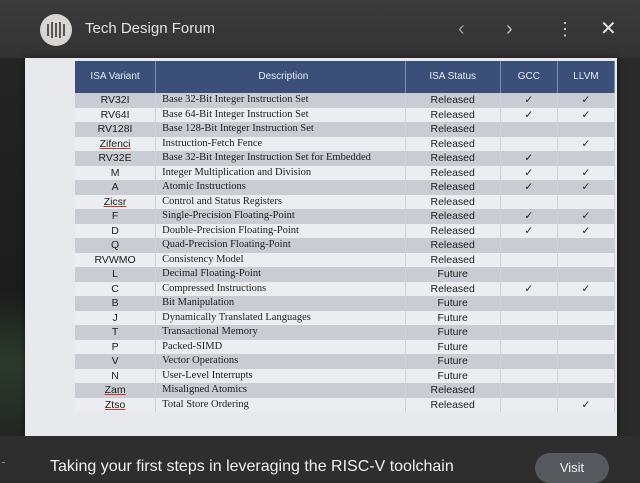 The image size is (640, 483). I want to click on cell-description: Packed-SIMD, so click(280, 346).